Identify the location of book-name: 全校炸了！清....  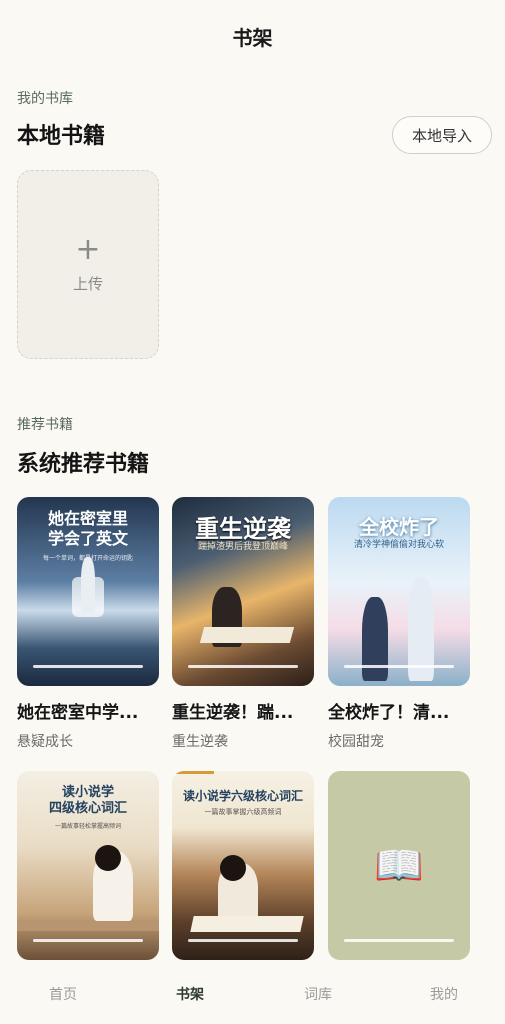
(389, 713).